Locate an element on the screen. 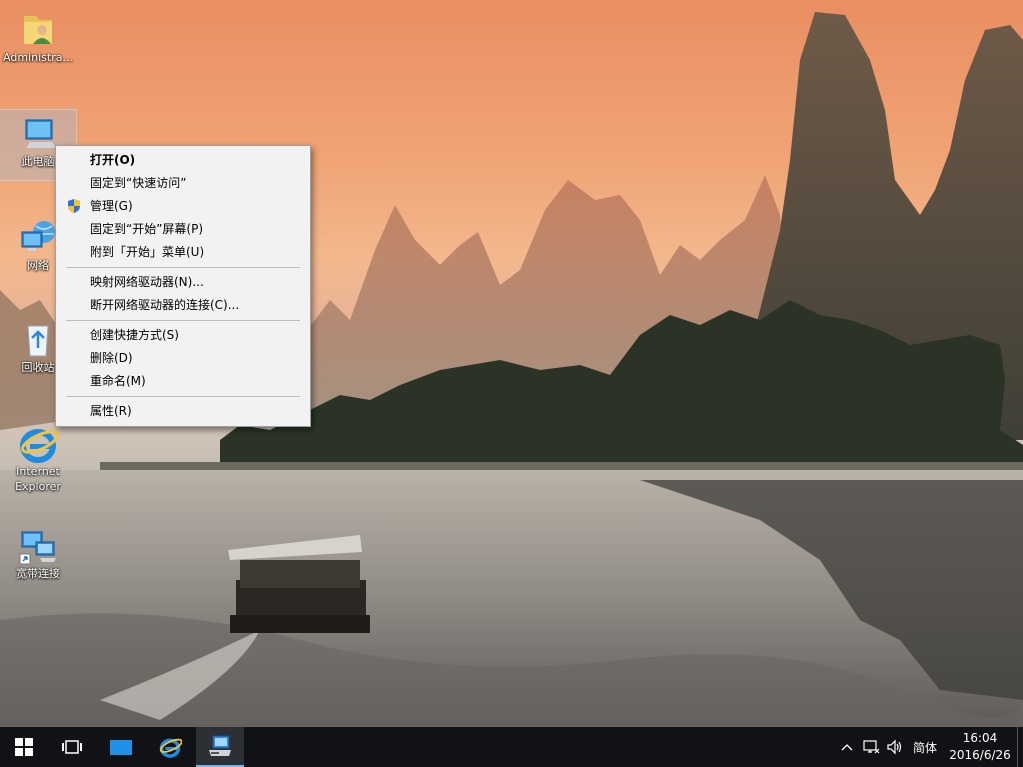  volume-tray-button is located at coordinates (895, 747).